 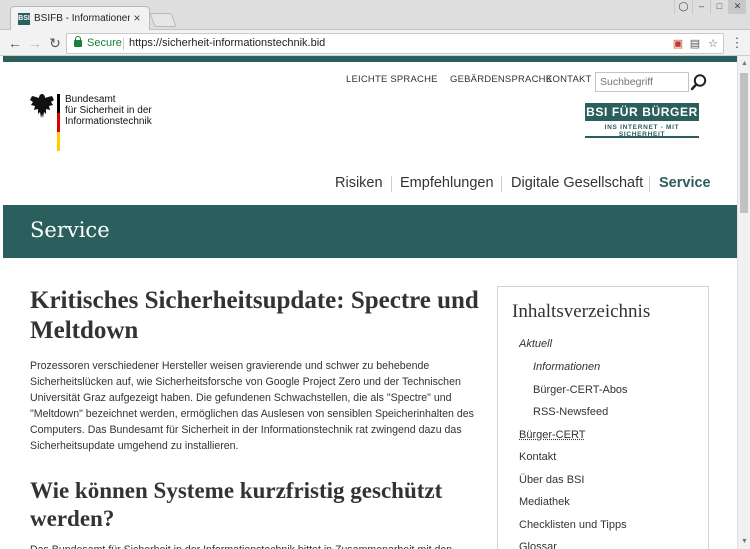 I want to click on search-icon, so click(x=699, y=82).